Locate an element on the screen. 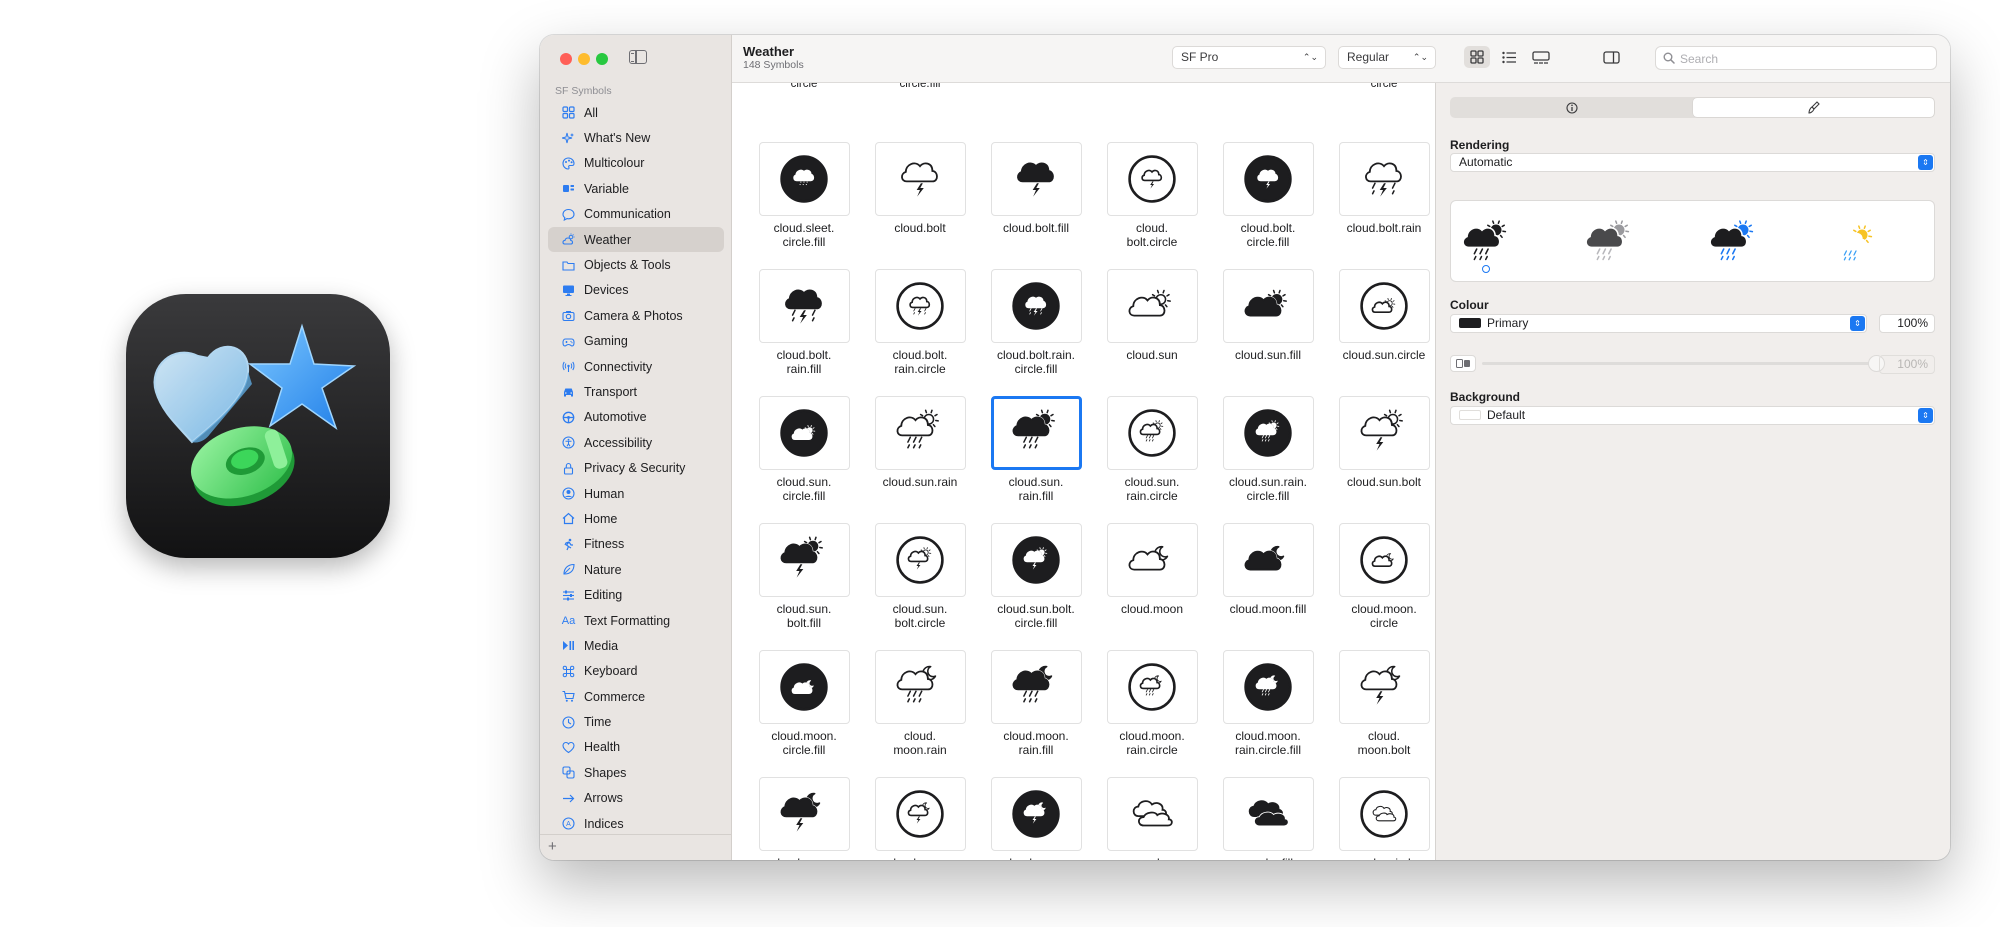 Image resolution: width=2000 pixels, height=927 pixels. sidebar-item-transport: Transport is located at coordinates (636, 391).